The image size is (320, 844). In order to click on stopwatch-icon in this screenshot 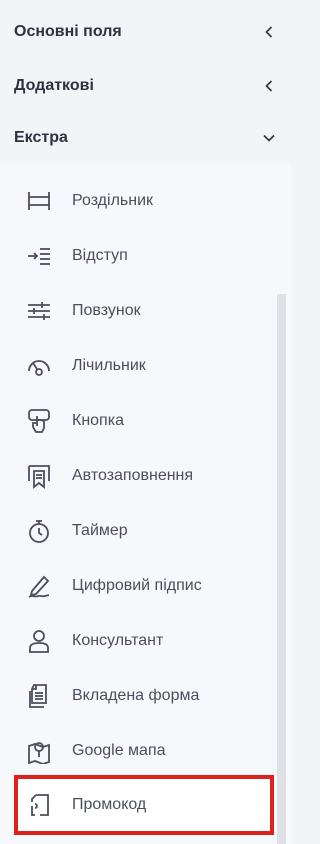, I will do `click(39, 531)`.